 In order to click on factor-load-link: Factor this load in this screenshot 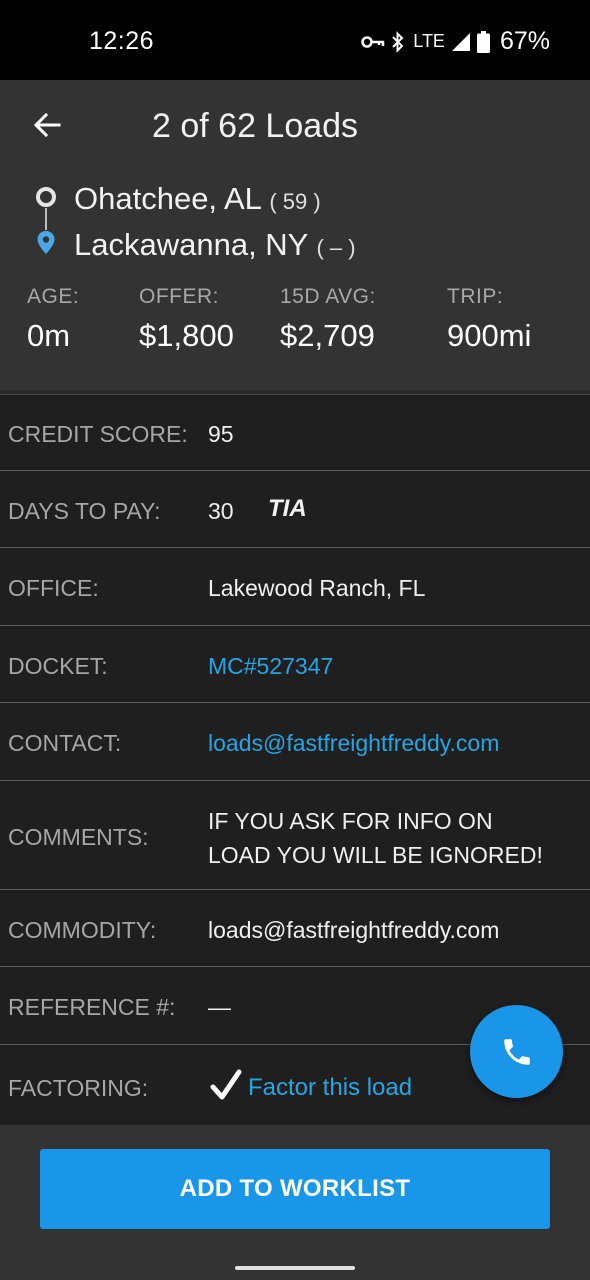, I will do `click(330, 1088)`.